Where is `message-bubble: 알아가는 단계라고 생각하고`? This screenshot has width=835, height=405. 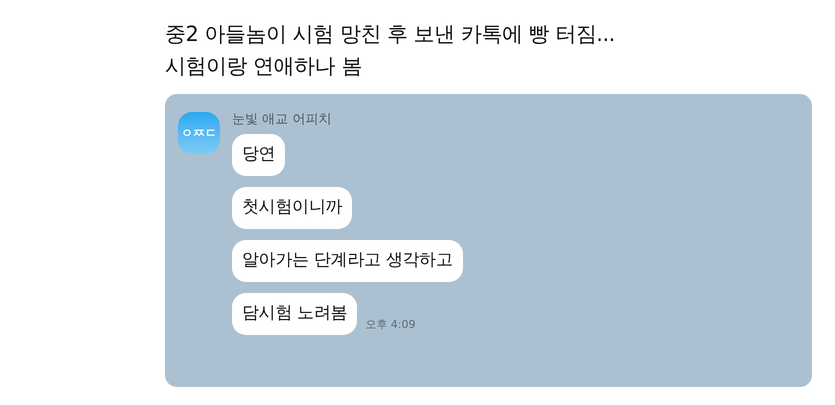
message-bubble: 알아가는 단계라고 생각하고 is located at coordinates (347, 261).